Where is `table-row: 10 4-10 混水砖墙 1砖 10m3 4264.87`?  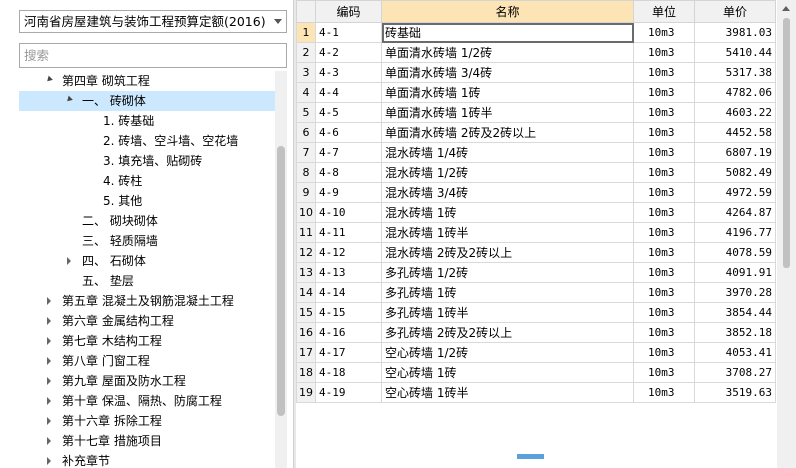
table-row: 10 4-10 混水砖墙 1砖 10m3 4264.87 is located at coordinates (536, 212).